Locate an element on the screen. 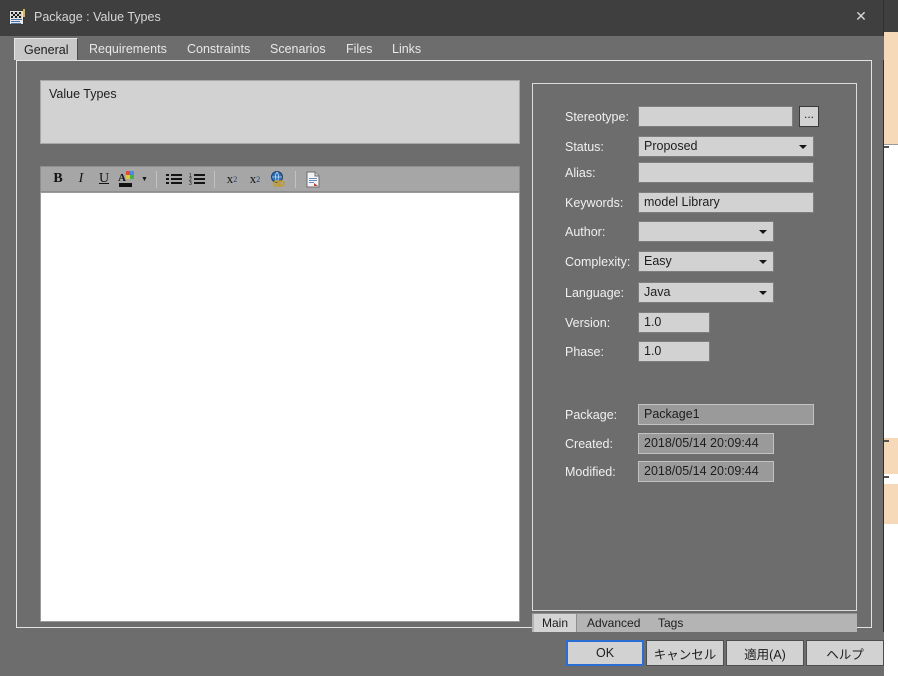  help-button: ヘルプ is located at coordinates (845, 653).